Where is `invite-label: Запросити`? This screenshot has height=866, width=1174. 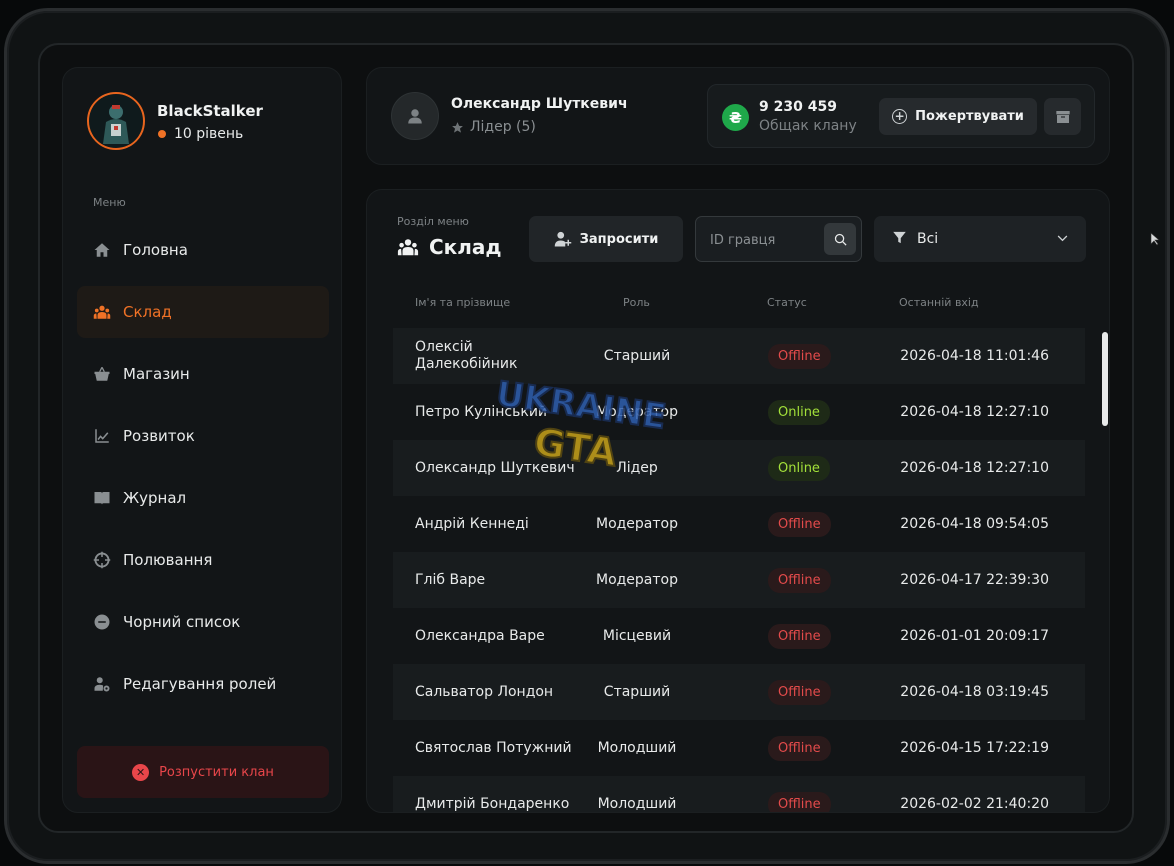
invite-label: Запросити is located at coordinates (619, 239).